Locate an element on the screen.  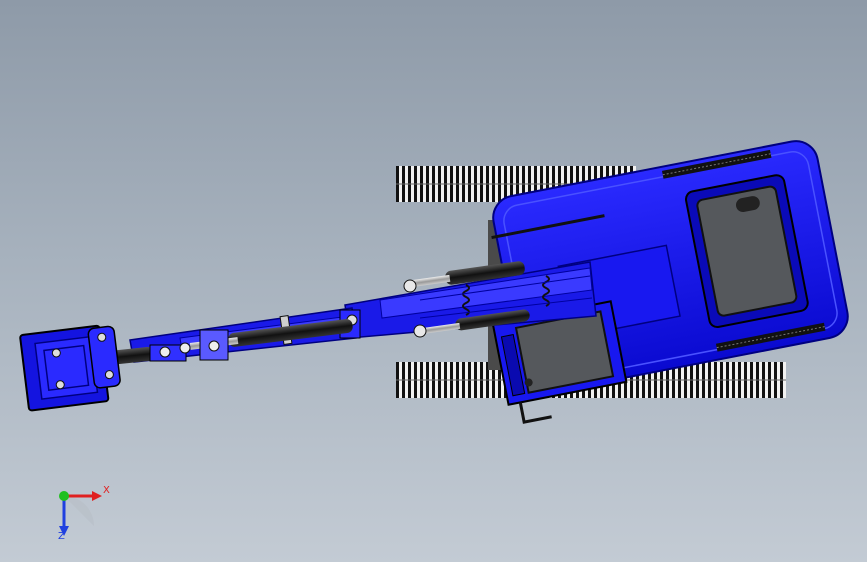
x-axis-label: X is located at coordinates (106, 490).